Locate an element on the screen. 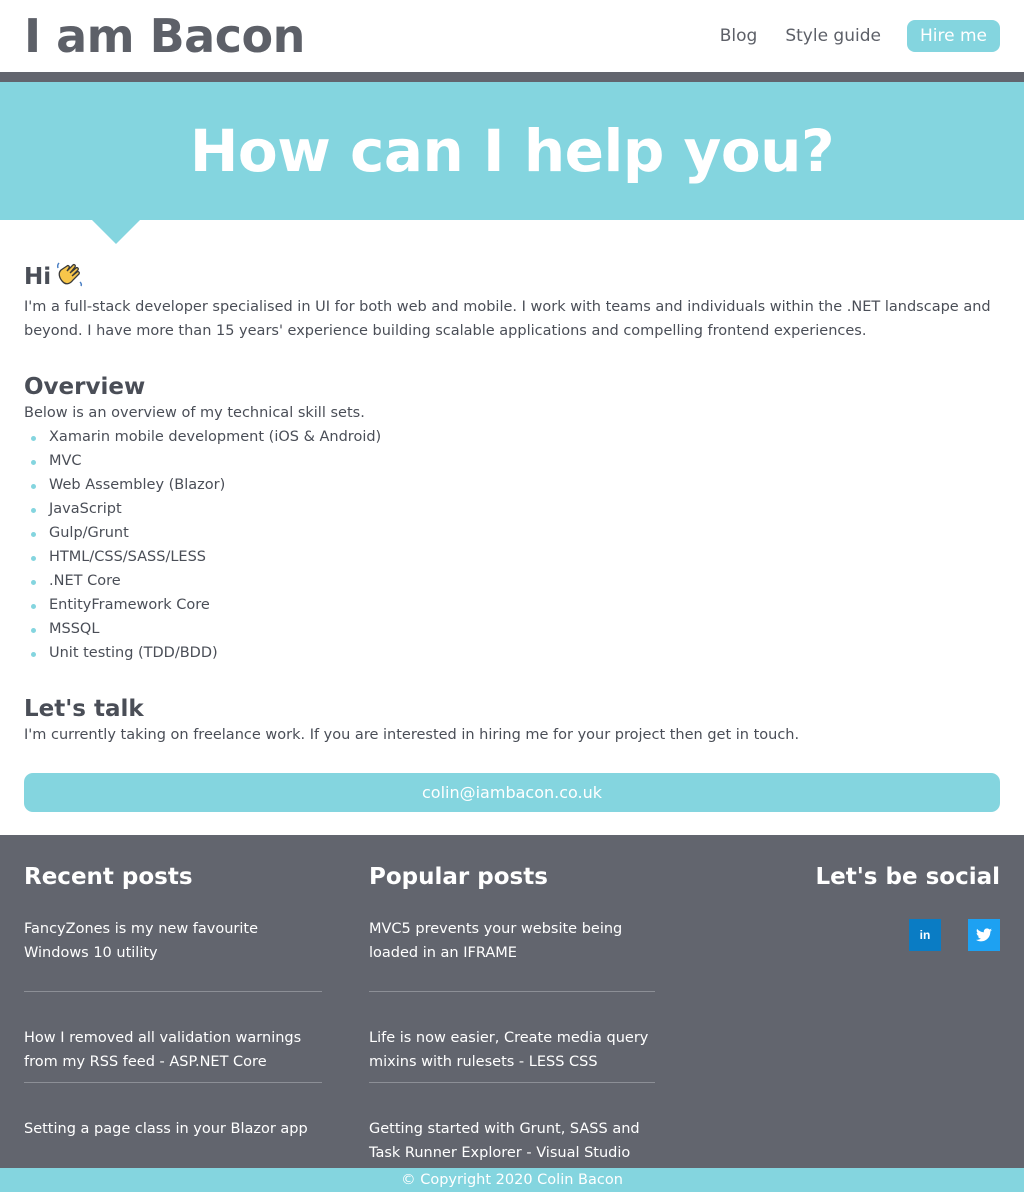 Image resolution: width=1024 pixels, height=1192 pixels. skill-item: HTML/CSS/SASS/LESS is located at coordinates (512, 557).